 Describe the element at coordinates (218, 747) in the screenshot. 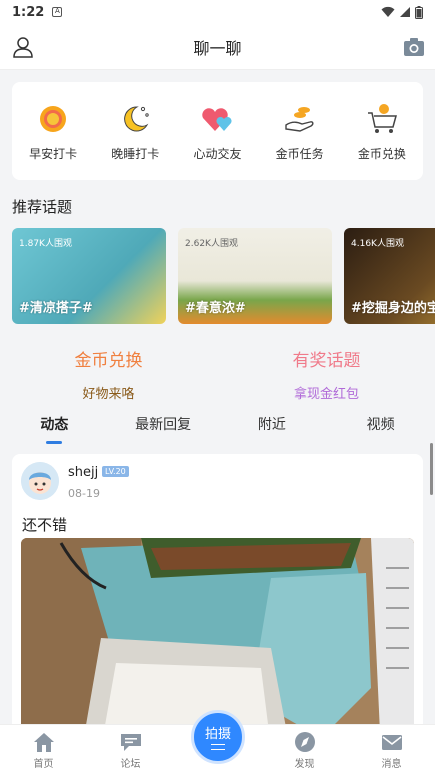

I see `menu-lines-icon` at that location.